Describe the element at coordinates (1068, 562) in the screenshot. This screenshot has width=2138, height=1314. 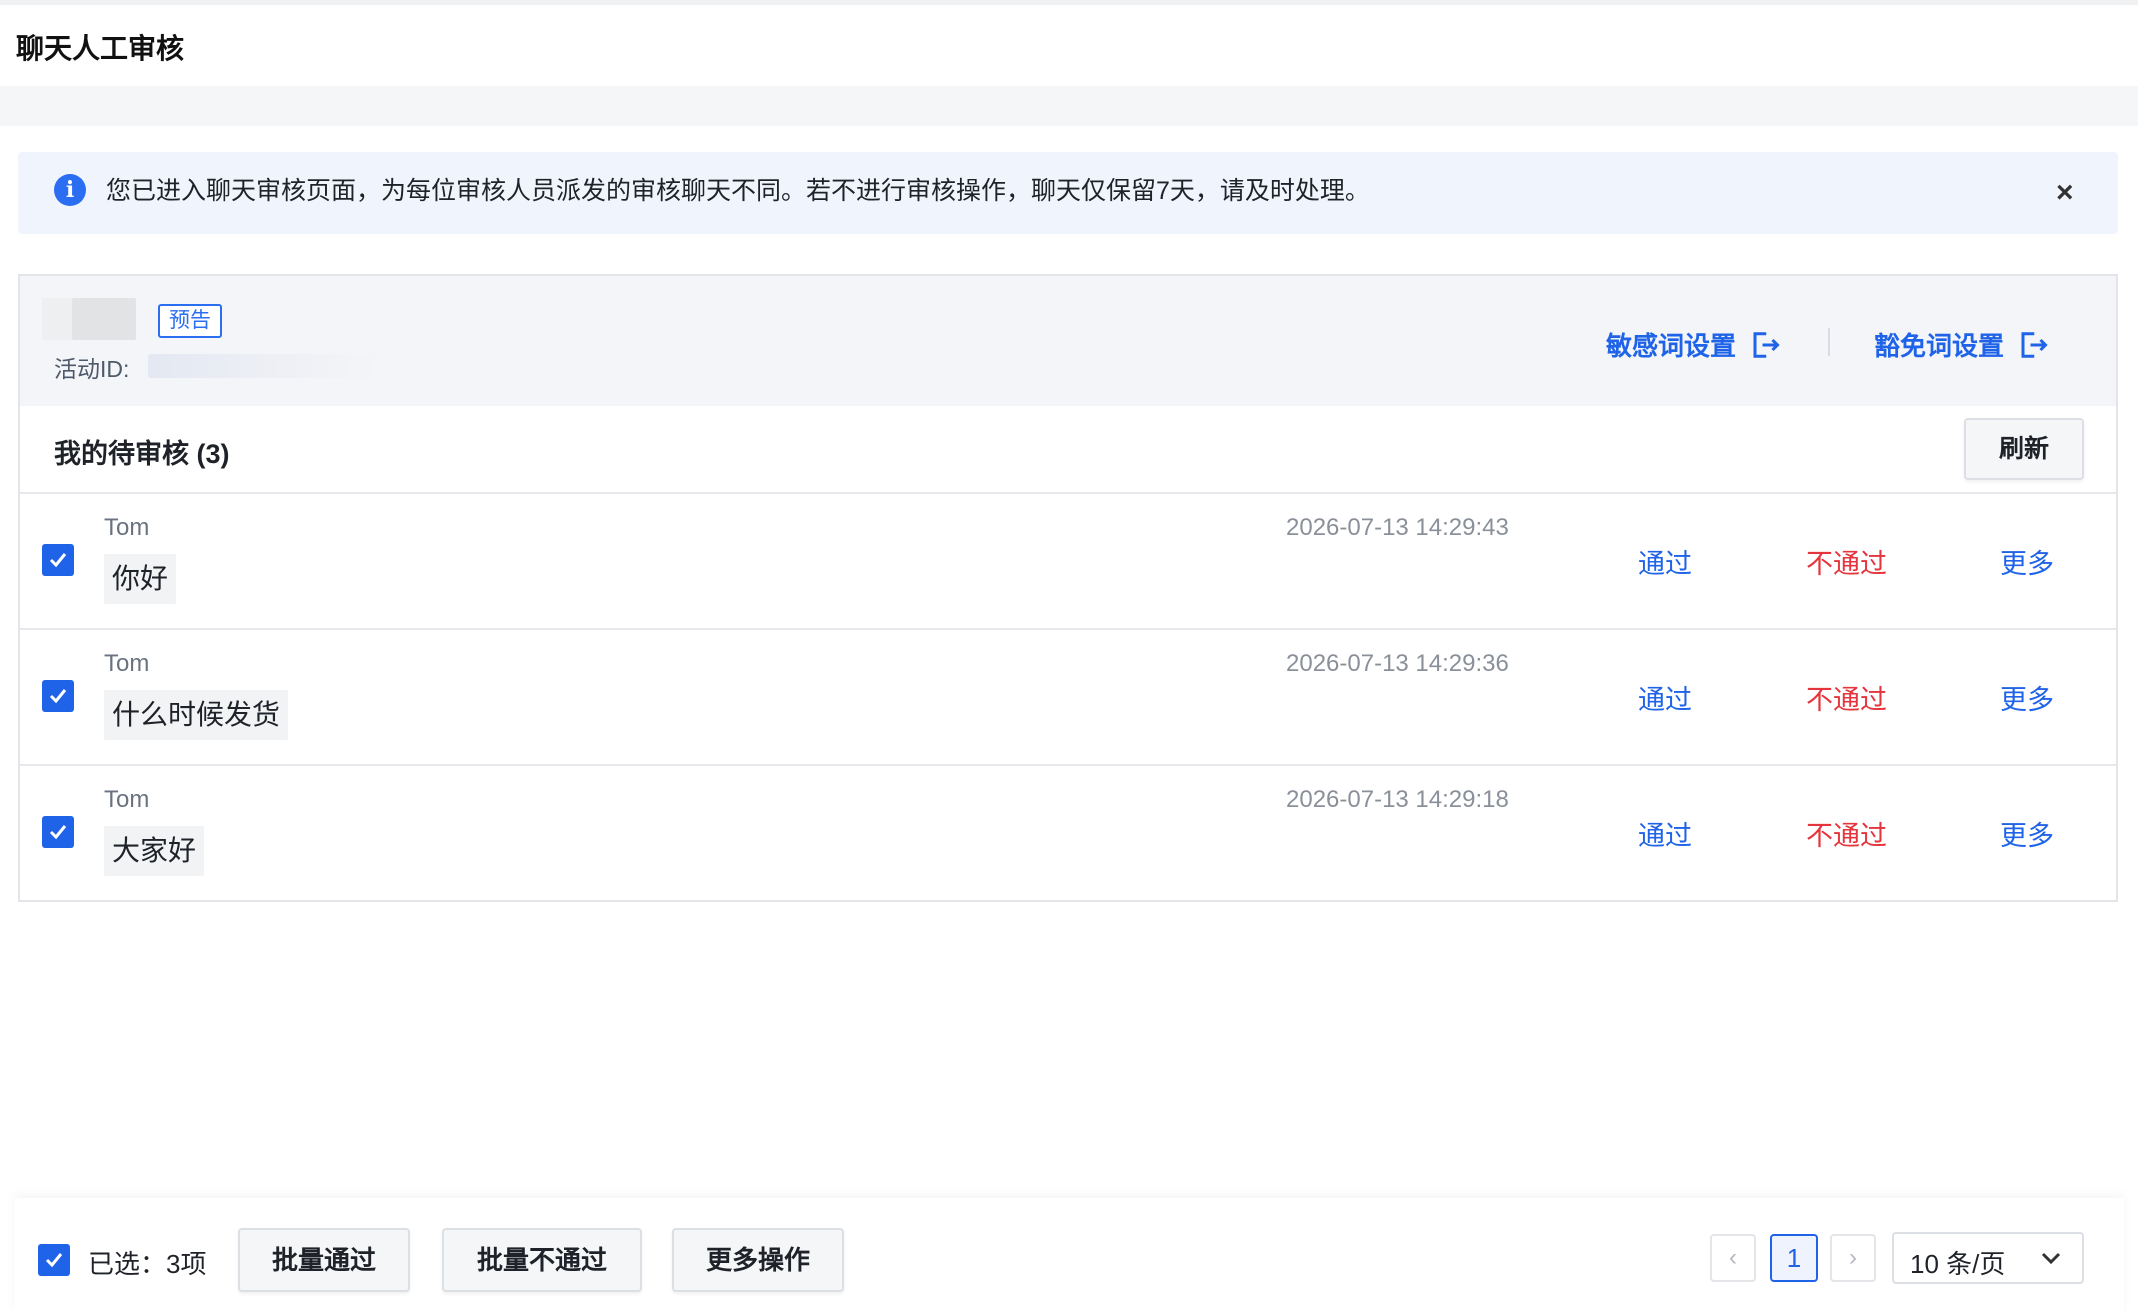
I see `table-row: Tom 你好 2026-07-13 14:29:43 通过 不通过 更多` at that location.